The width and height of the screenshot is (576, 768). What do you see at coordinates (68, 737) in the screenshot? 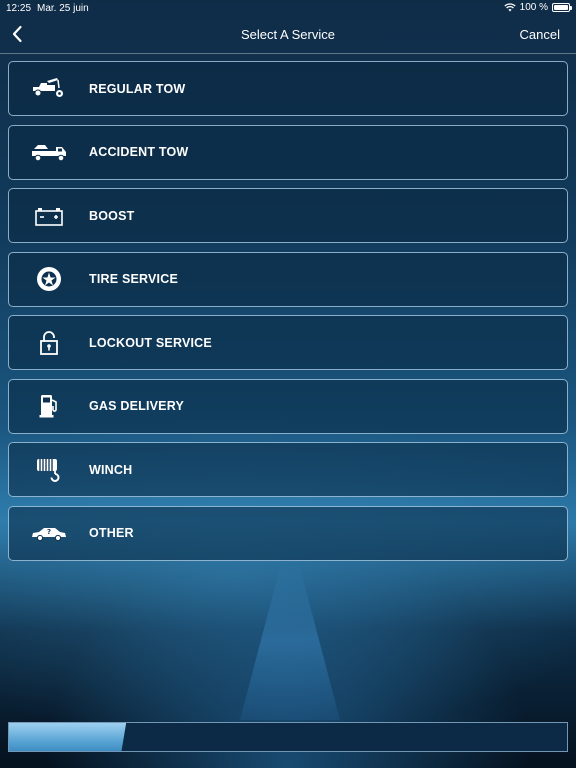
I see `progress-fill` at bounding box center [68, 737].